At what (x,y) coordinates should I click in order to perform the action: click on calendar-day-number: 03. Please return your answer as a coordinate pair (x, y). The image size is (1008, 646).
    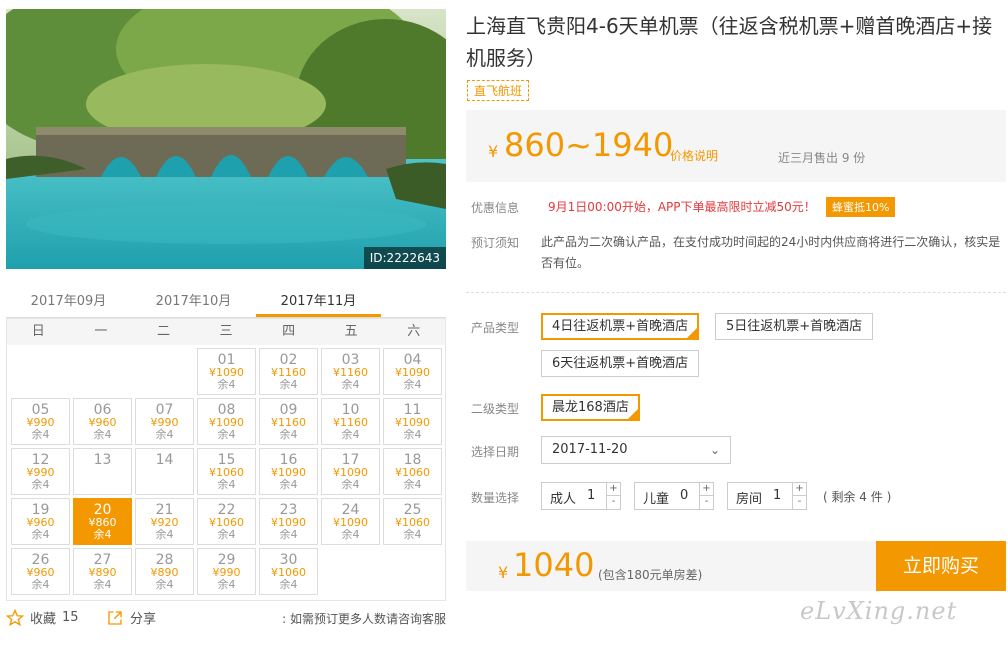
    Looking at the image, I should click on (350, 360).